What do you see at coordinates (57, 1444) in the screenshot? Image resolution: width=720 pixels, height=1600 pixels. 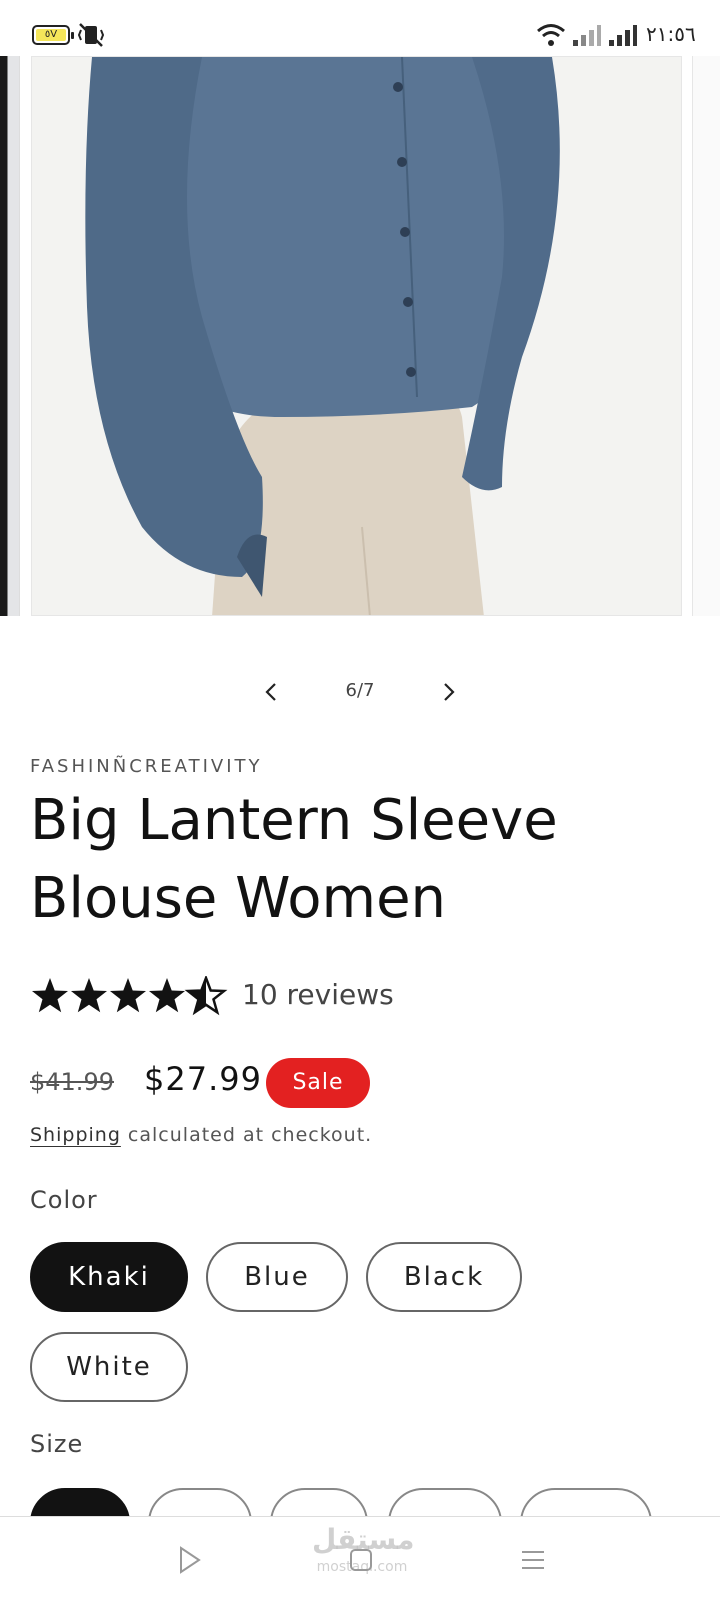 I see `size-label: Size` at bounding box center [57, 1444].